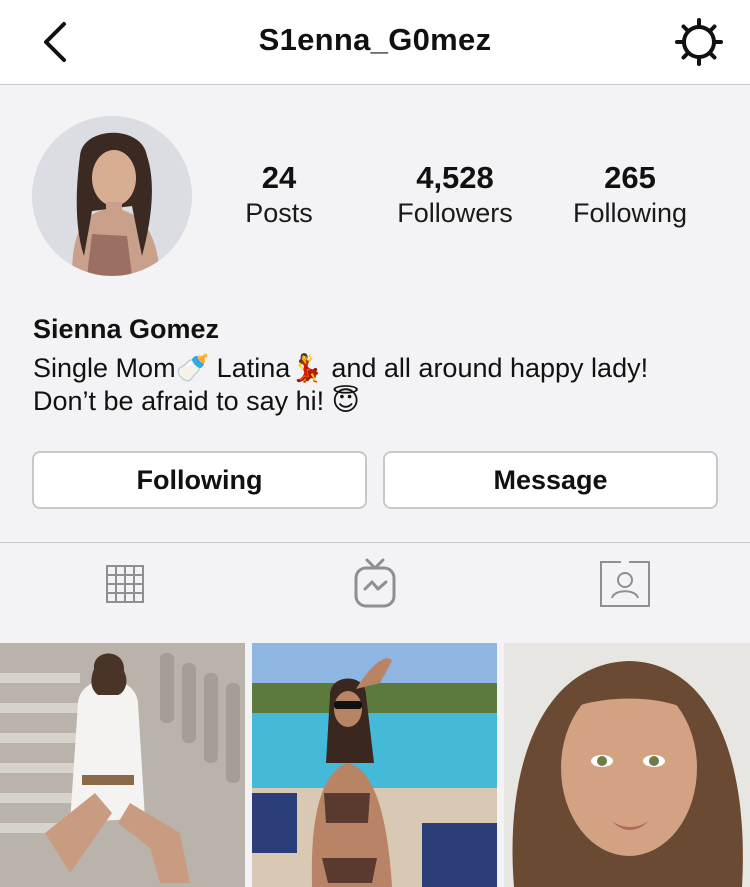  I want to click on profile-username: S1enna_G0mez, so click(375, 39).